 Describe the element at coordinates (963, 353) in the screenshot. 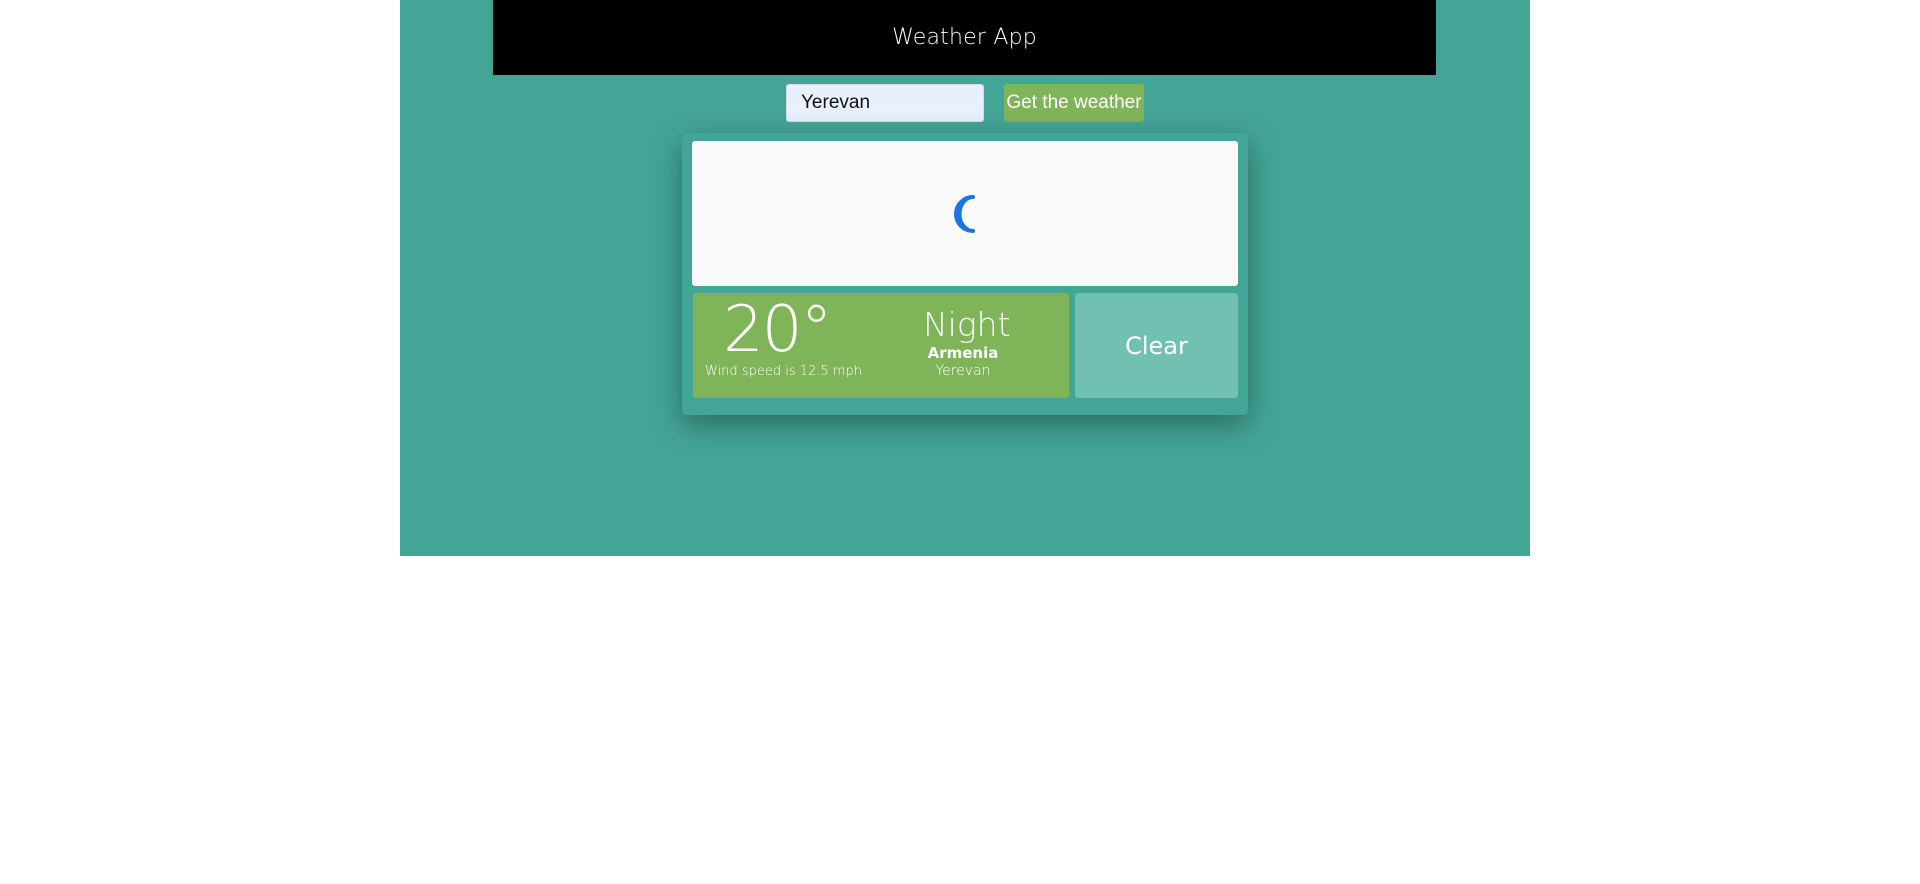

I see `country-text: Armenia` at that location.